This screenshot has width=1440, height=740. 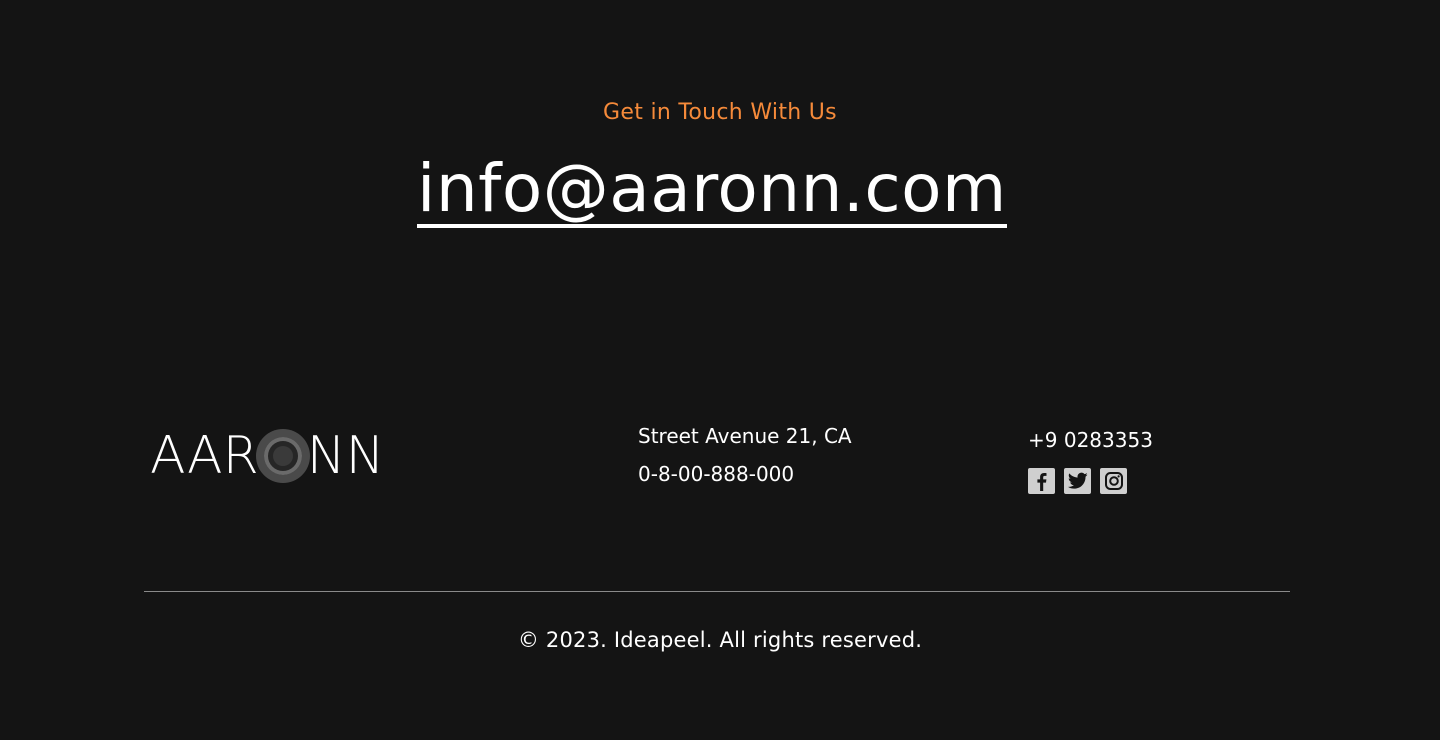 I want to click on social-links, so click(x=1077, y=481).